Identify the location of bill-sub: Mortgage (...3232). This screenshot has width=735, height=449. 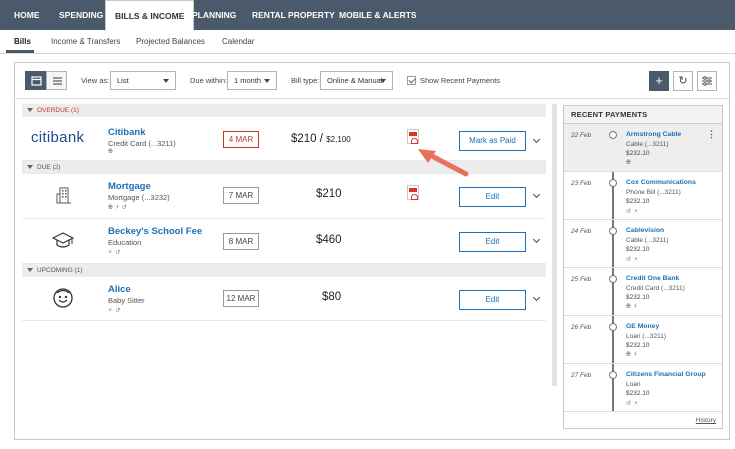
(139, 197).